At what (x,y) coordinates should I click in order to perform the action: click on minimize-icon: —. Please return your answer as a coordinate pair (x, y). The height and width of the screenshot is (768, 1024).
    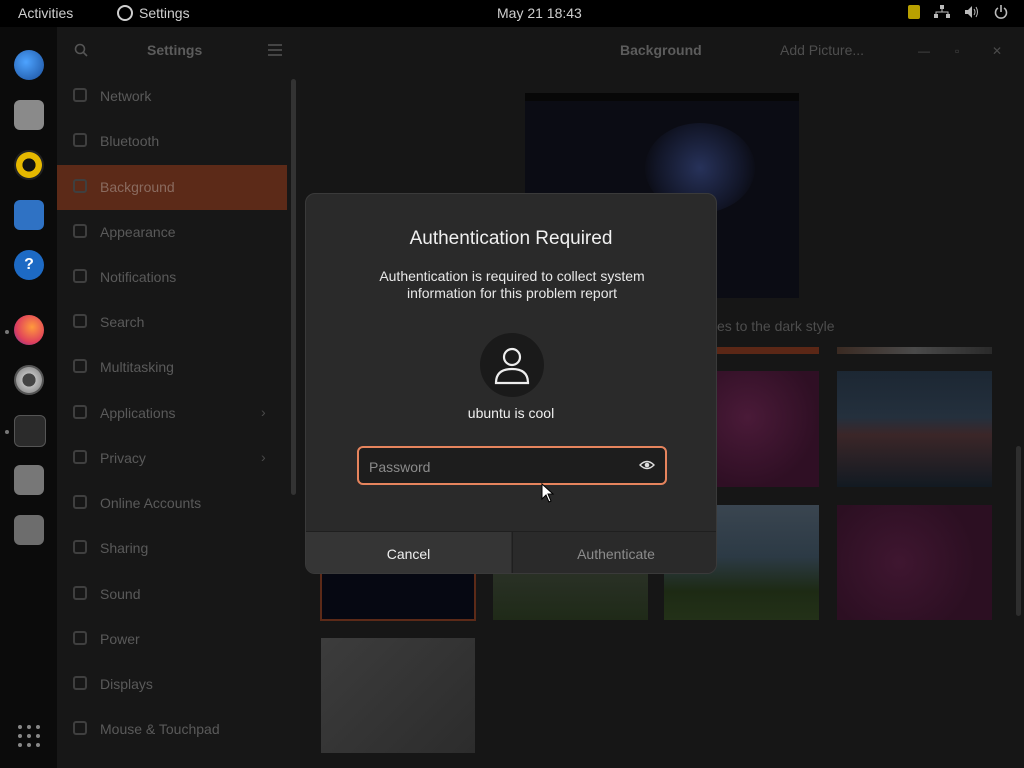
    Looking at the image, I should click on (924, 51).